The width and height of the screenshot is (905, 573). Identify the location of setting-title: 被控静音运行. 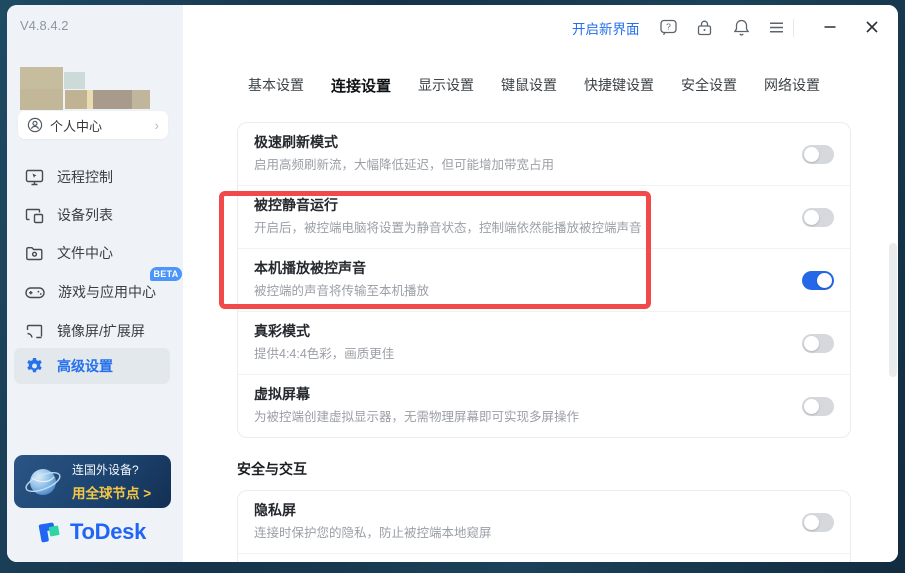
(296, 205).